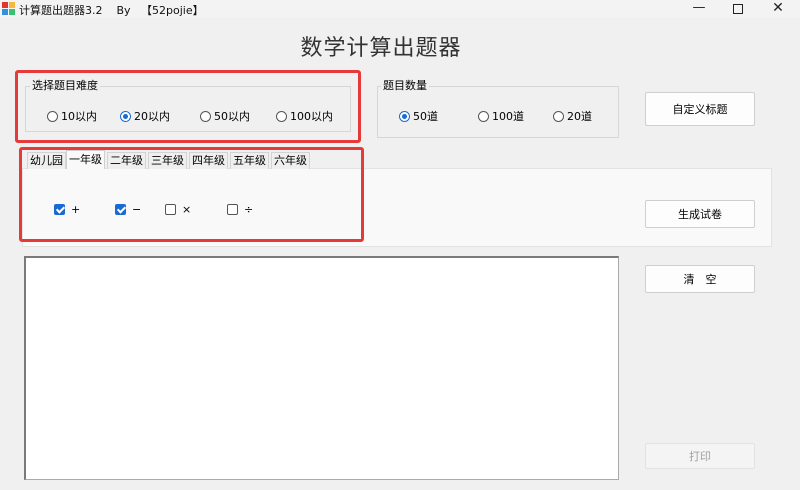  Describe the element at coordinates (232, 116) in the screenshot. I see `difficulty-option-label: 50以内` at that location.